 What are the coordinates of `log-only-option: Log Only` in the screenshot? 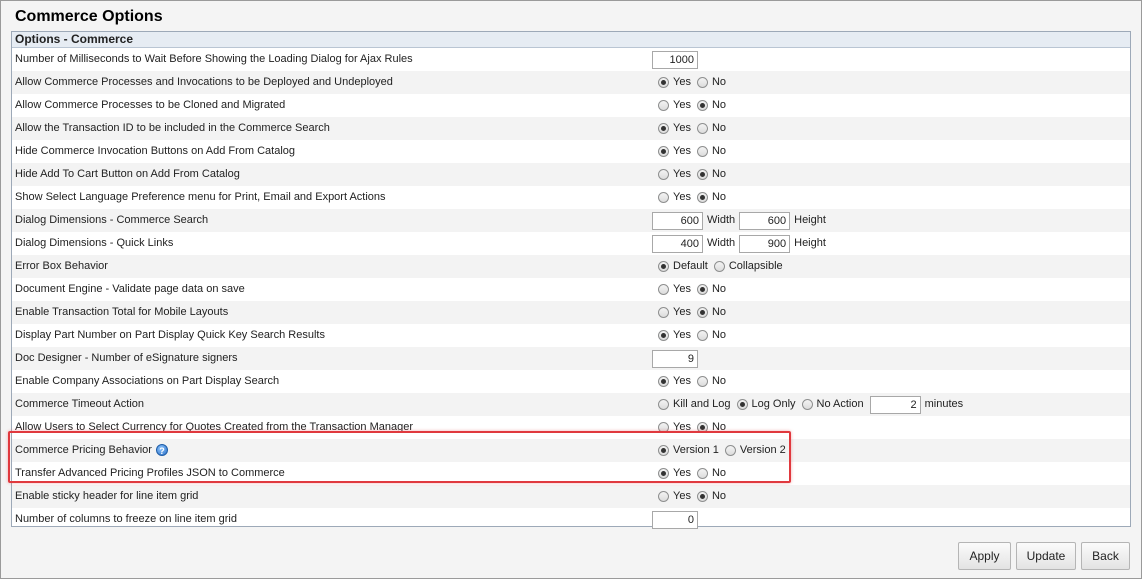 It's located at (766, 404).